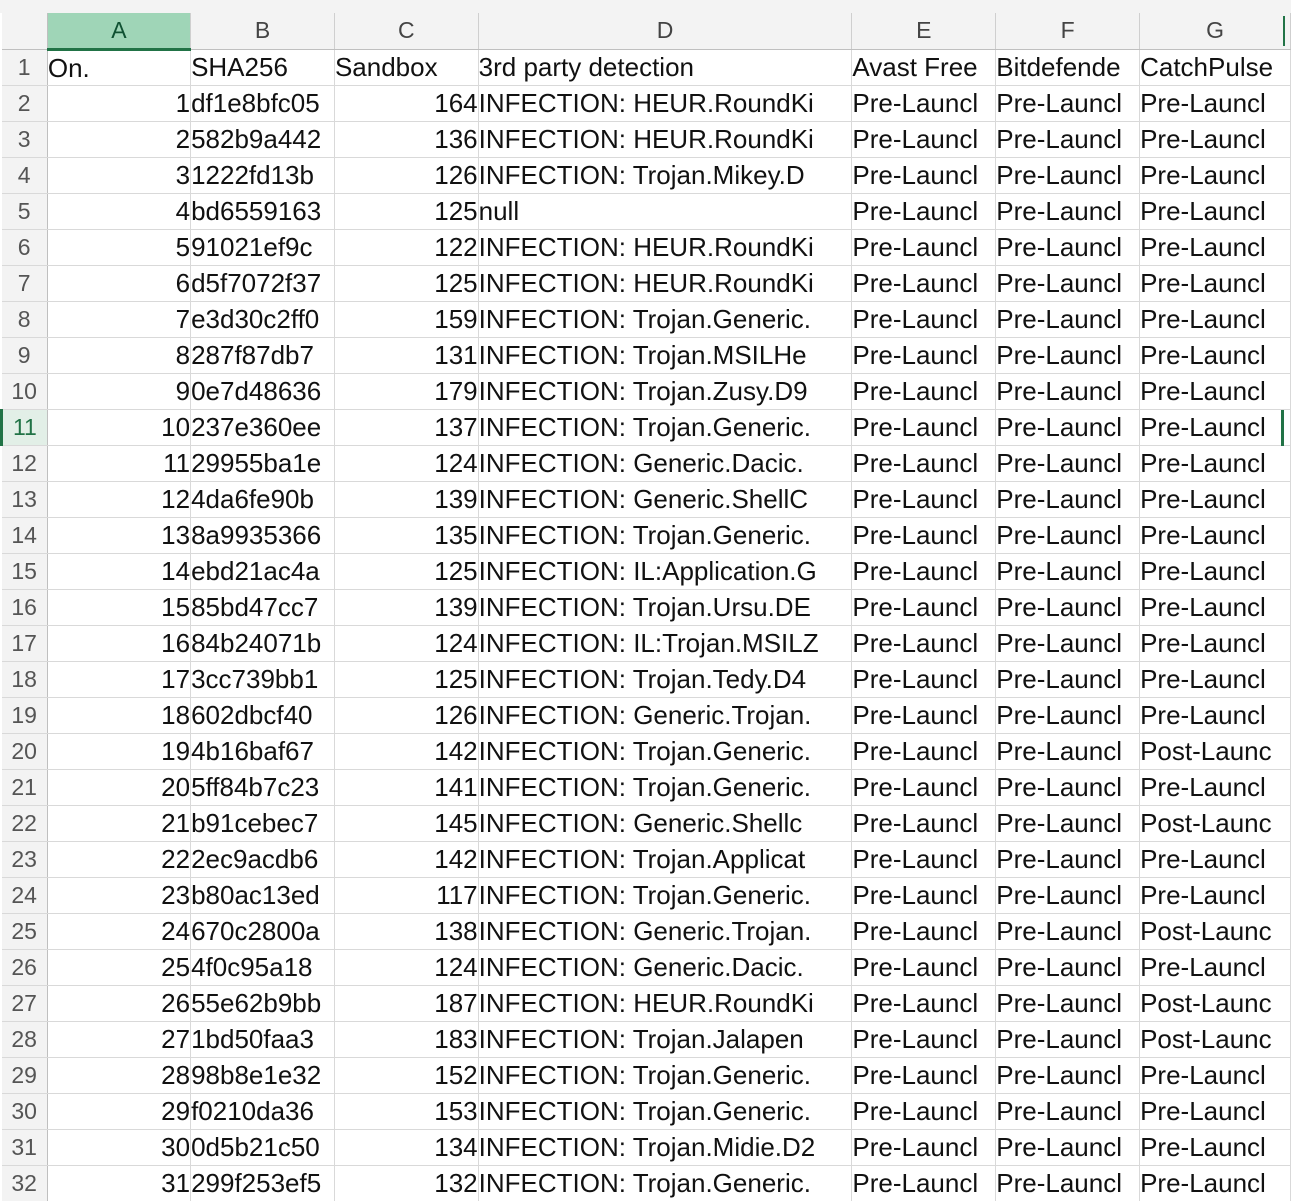  Describe the element at coordinates (262, 391) in the screenshot. I see `cell-b: 0e7d48636` at that location.